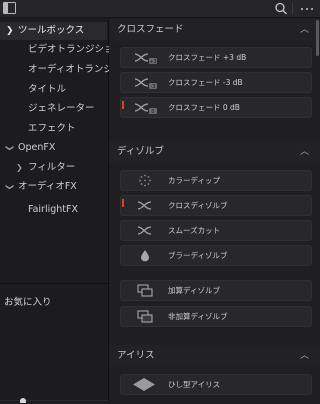  What do you see at coordinates (140, 151) in the screenshot?
I see `section-title: ディゾルブ` at bounding box center [140, 151].